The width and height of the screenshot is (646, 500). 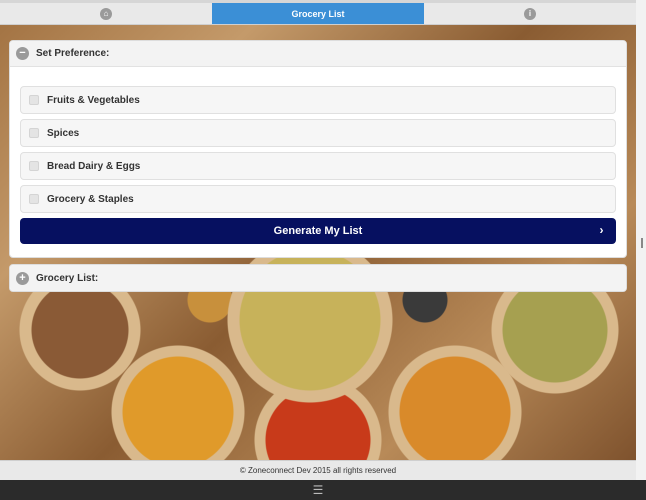 I want to click on option-spices: Spices, so click(x=318, y=133).